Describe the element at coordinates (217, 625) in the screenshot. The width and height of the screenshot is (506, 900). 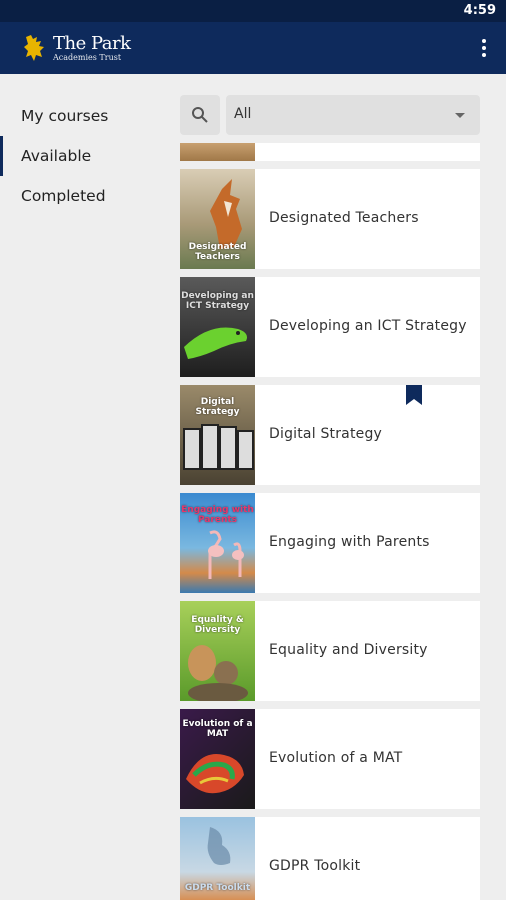
I see `thumbnail-label: Equality & Diversity` at that location.